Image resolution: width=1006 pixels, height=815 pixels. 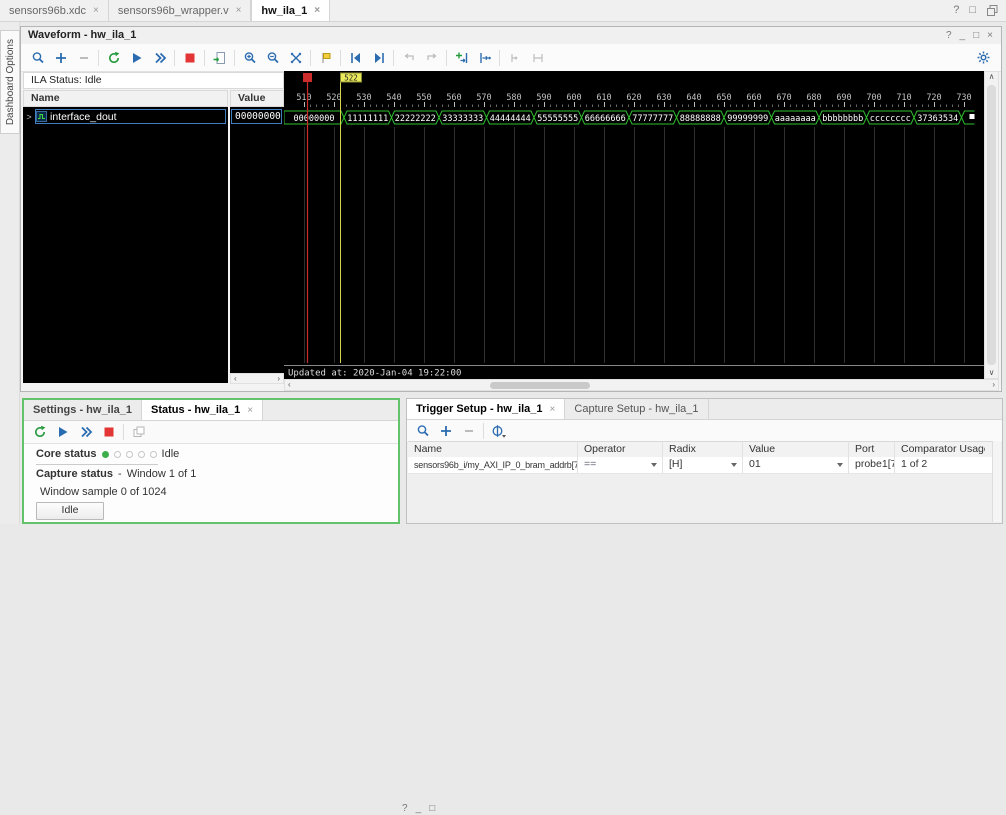 What do you see at coordinates (257, 98) in the screenshot?
I see `value-column-header: Value` at bounding box center [257, 98].